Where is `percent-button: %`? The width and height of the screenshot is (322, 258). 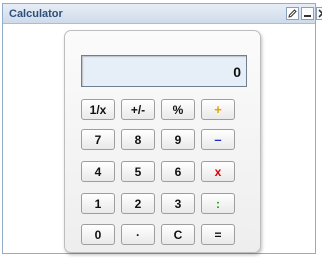 percent-button: % is located at coordinates (178, 109).